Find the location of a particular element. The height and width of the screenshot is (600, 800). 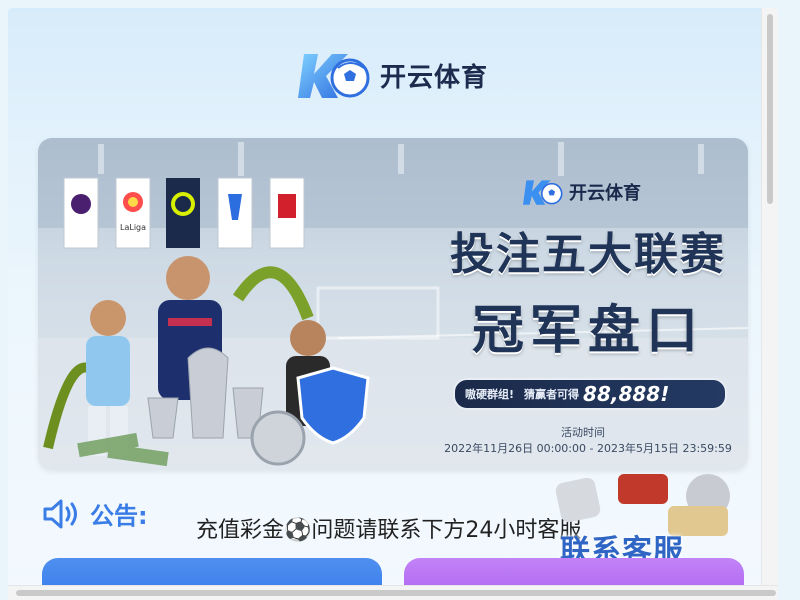

shield-icon is located at coordinates (333, 405).